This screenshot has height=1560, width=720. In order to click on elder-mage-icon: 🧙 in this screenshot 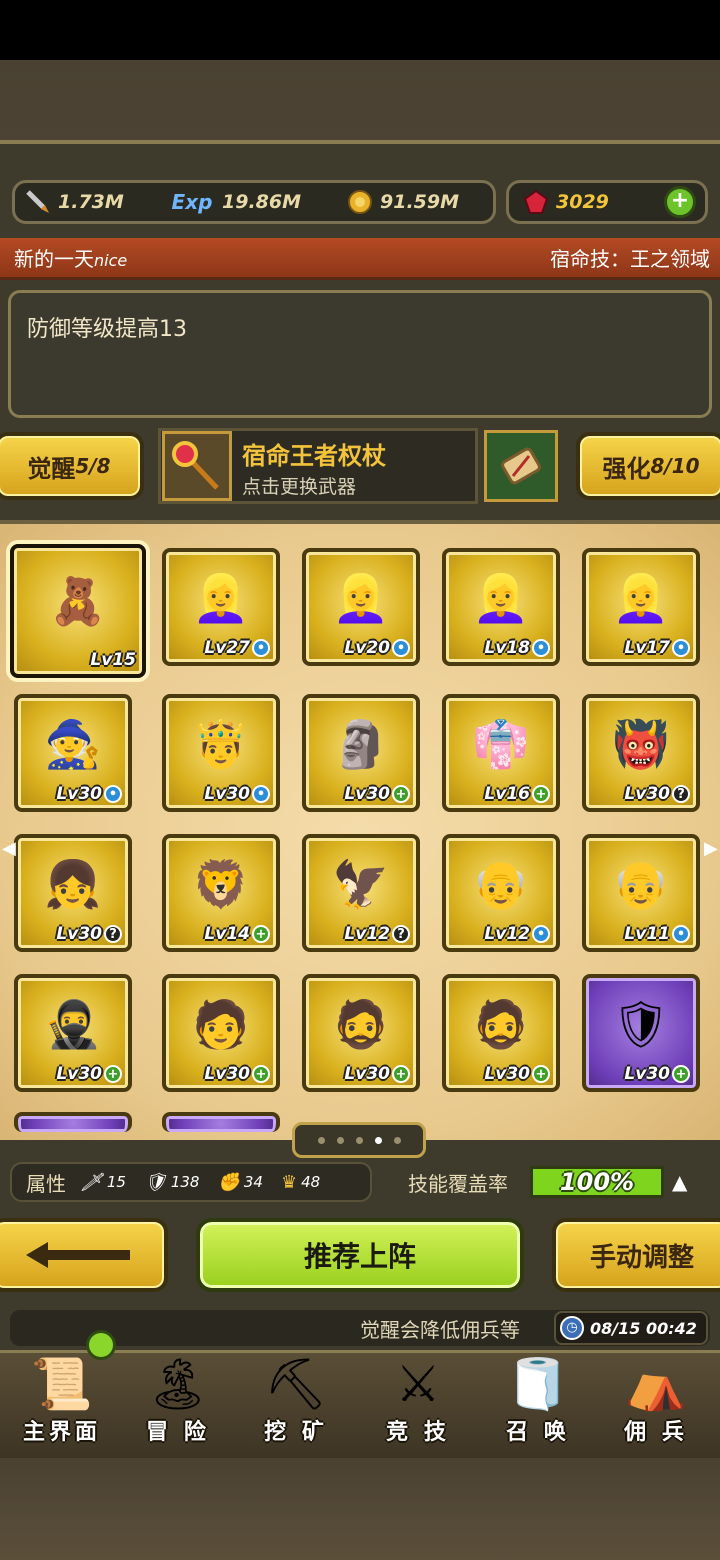, I will do `click(73, 744)`.